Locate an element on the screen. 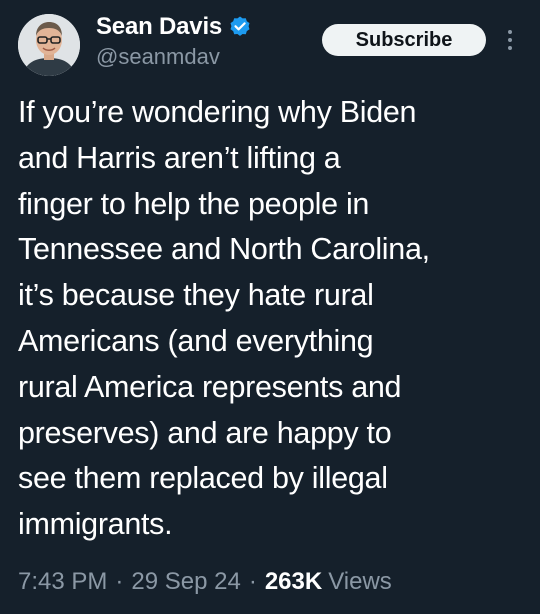 This screenshot has width=540, height=614. subscribe-button: Subscribe is located at coordinates (404, 40).